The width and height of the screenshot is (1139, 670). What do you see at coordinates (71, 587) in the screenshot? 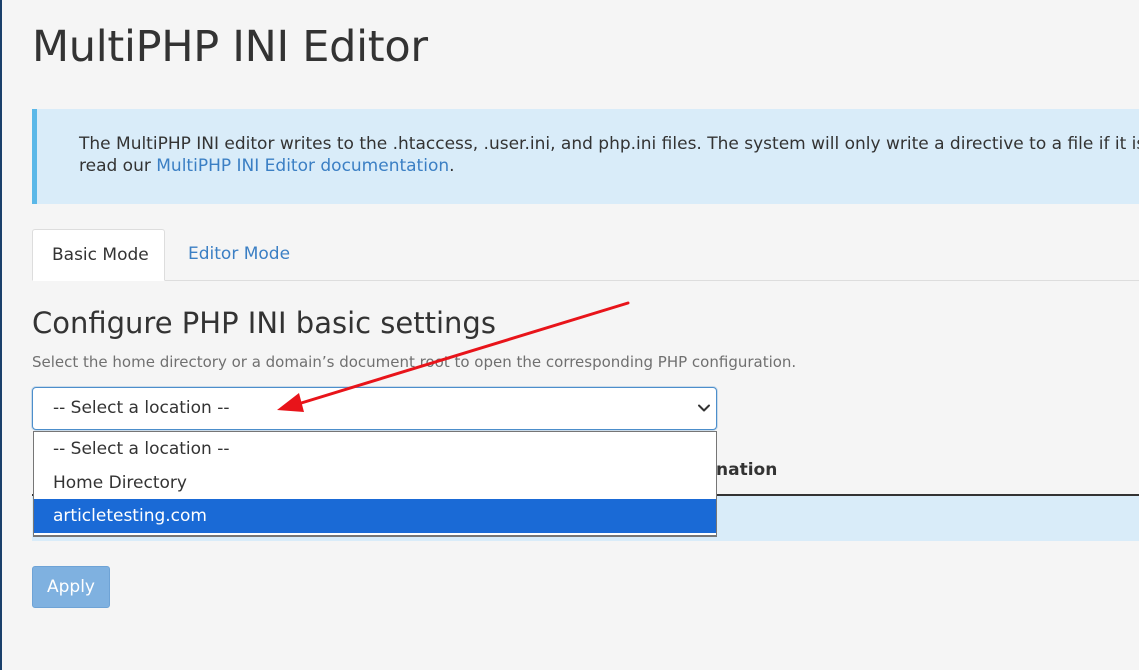
I see `apply-button: Apply` at bounding box center [71, 587].